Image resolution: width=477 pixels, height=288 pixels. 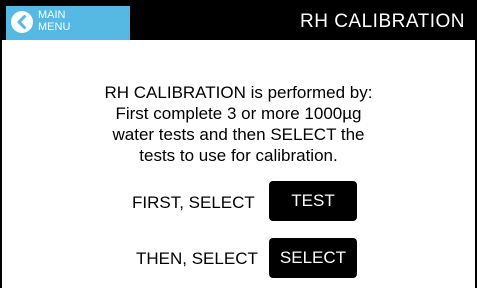 What do you see at coordinates (313, 258) in the screenshot?
I see `select-button: SELECT` at bounding box center [313, 258].